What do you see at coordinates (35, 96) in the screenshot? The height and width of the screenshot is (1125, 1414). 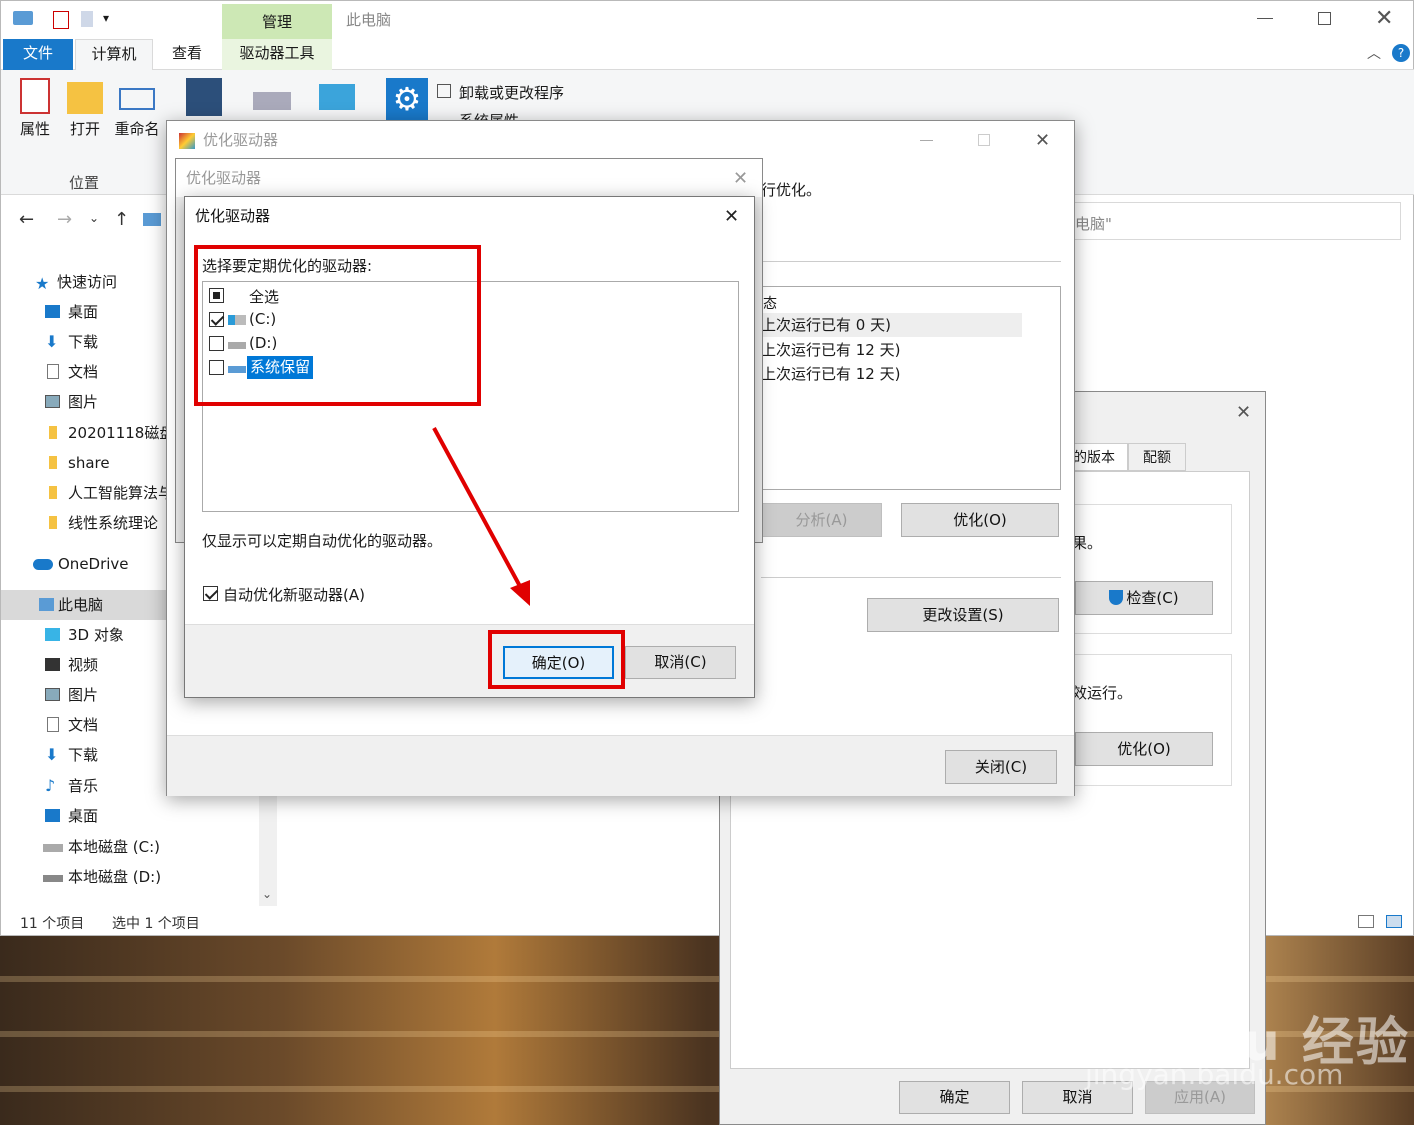 I see `properties-icon` at bounding box center [35, 96].